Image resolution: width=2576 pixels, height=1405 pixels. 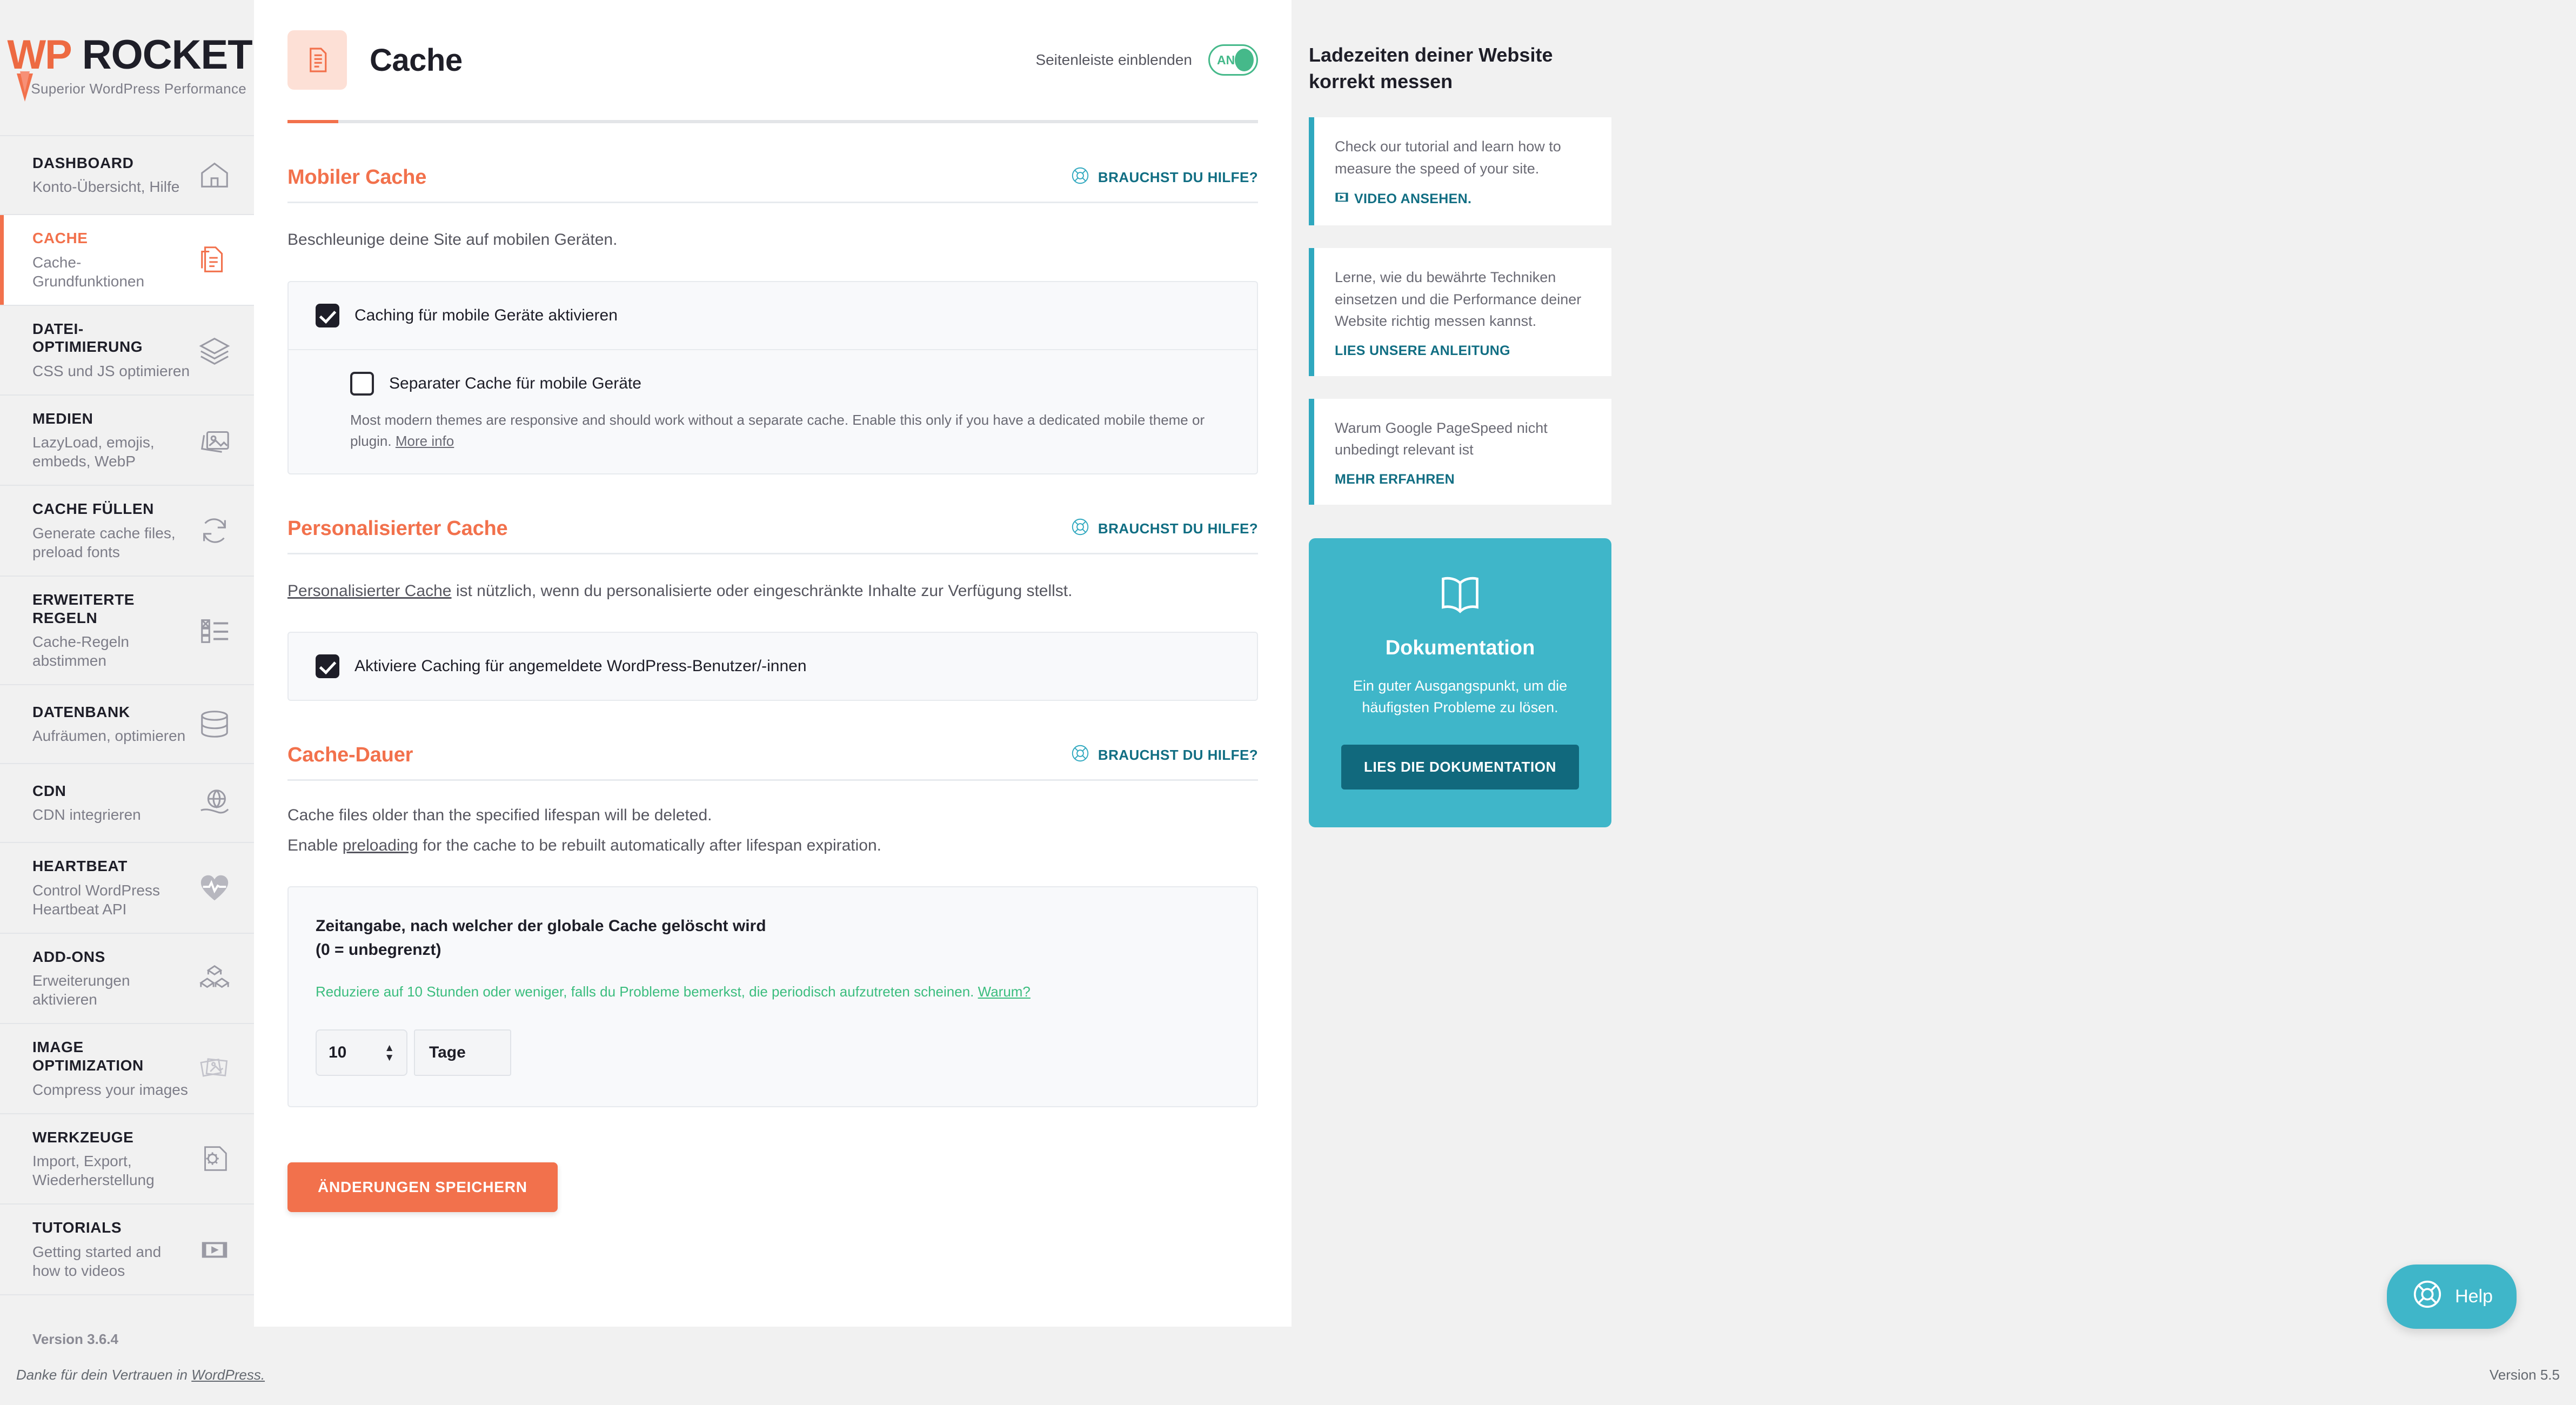 What do you see at coordinates (127, 67) in the screenshot?
I see `wp-rocket-logo: WP ROCKET Superior WordPress Performance` at bounding box center [127, 67].